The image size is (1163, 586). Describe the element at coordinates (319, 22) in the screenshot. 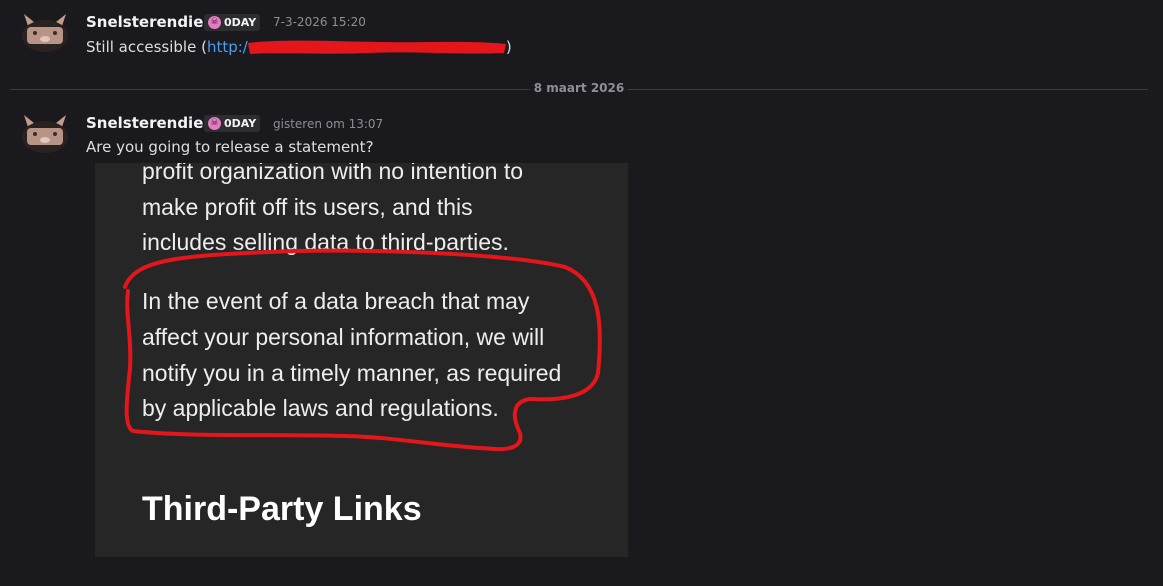

I see `message-timestamp: 7-3-2026 15:20` at that location.